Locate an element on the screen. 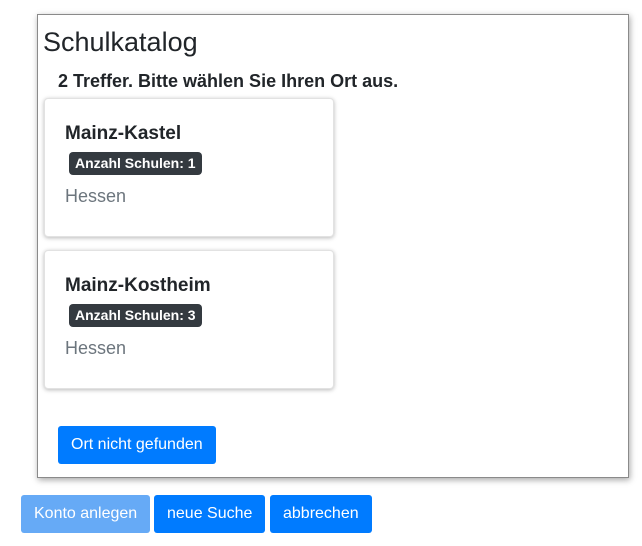 This screenshot has height=546, width=642. location-card-mainz-kostheim: Mainz-Kostheim Anzahl Schulen: 3 Hessen is located at coordinates (189, 319).